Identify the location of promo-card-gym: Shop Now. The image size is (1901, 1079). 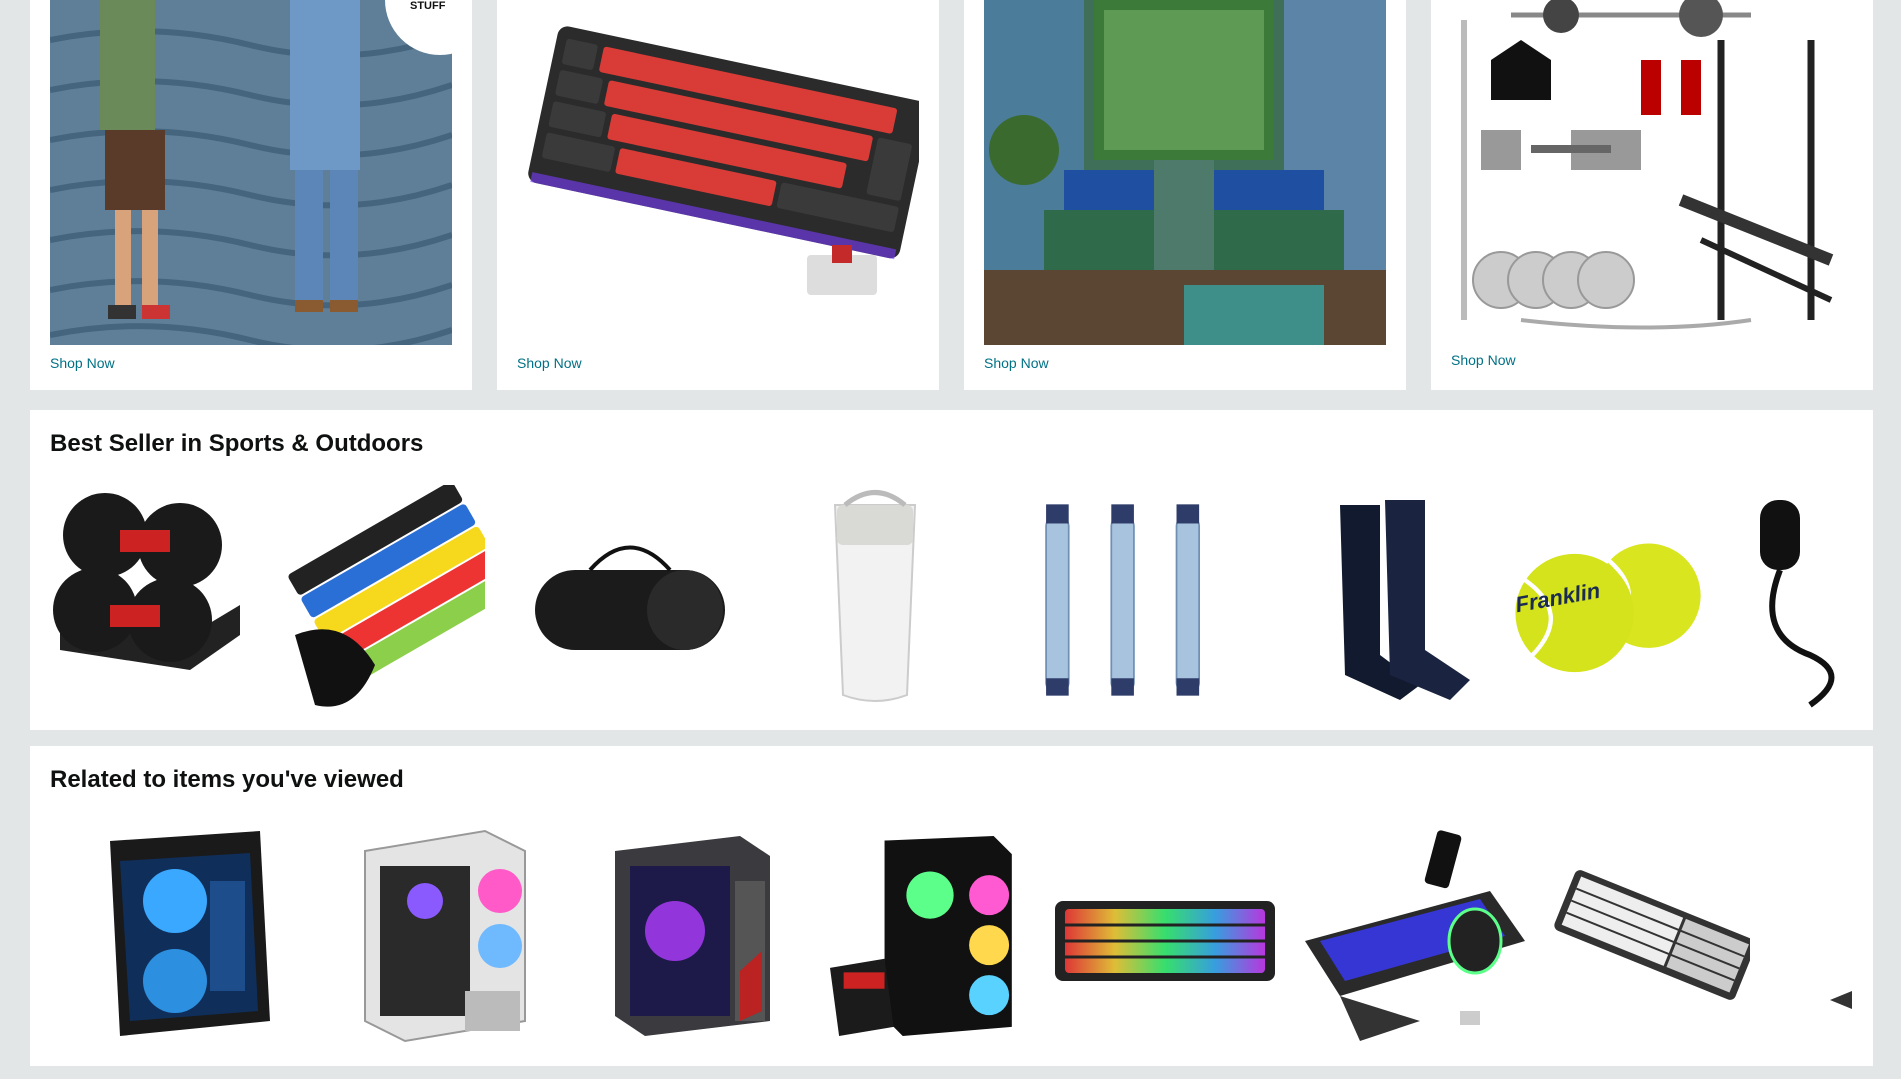
(1652, 195).